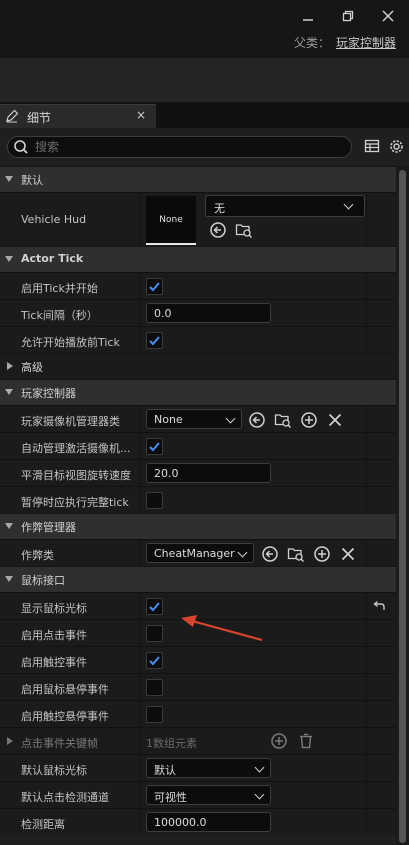 This screenshot has height=845, width=409. Describe the element at coordinates (170, 797) in the screenshot. I see `dropdown-value: 可视性` at that location.